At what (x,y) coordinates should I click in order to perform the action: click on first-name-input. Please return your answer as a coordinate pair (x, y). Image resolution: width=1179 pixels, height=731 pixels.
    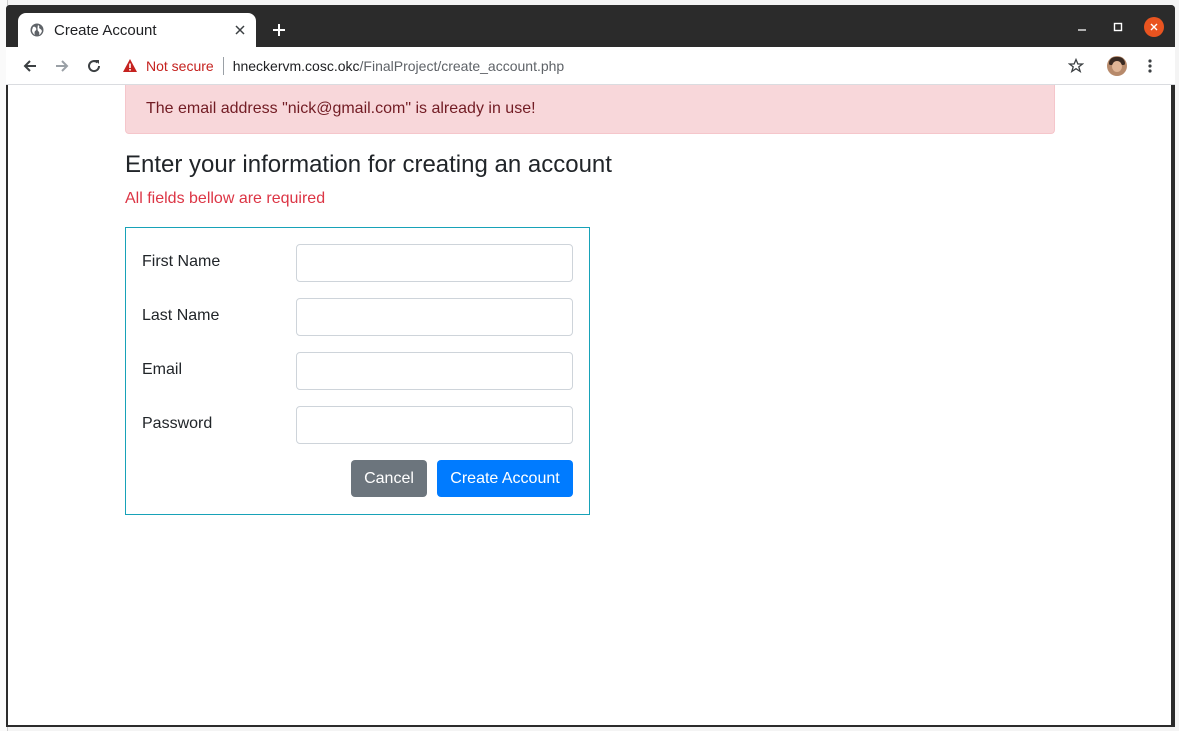
    Looking at the image, I should click on (434, 263).